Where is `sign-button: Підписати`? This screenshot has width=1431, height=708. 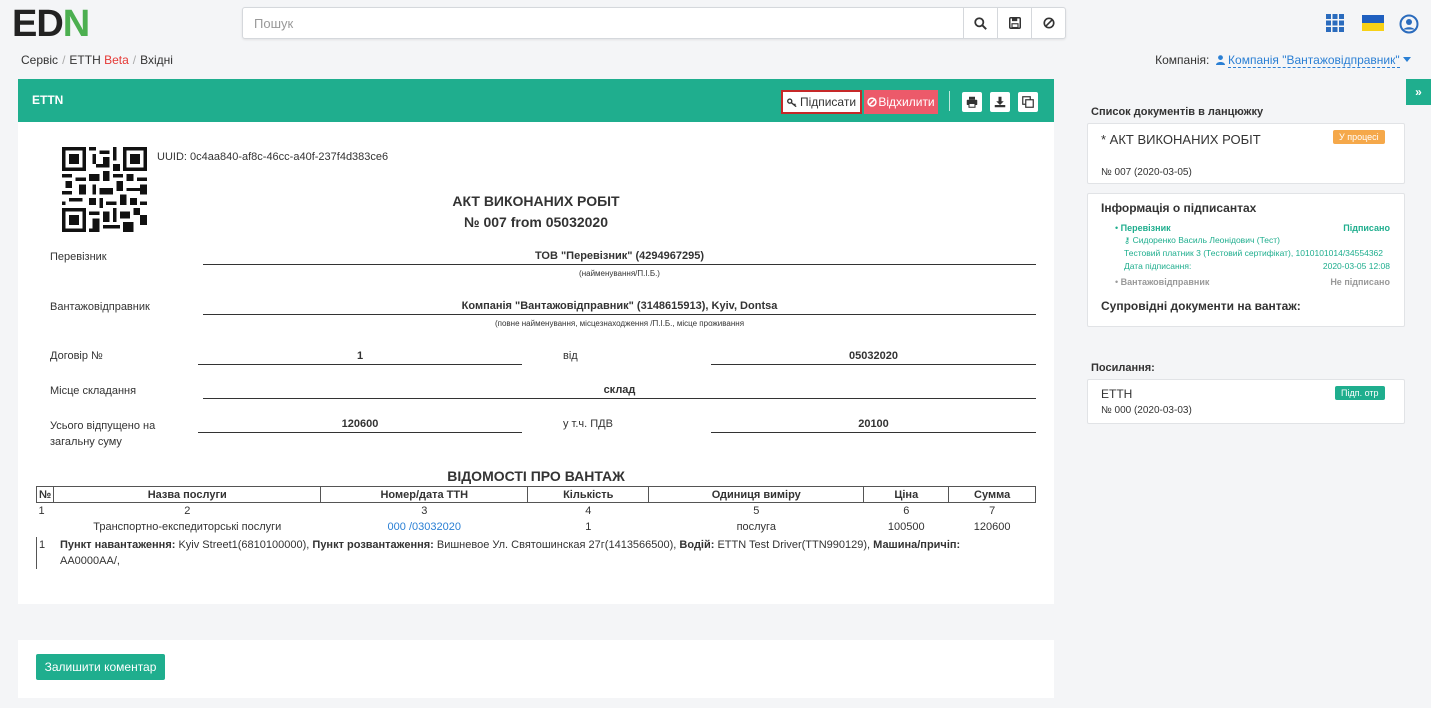
sign-button: Підписати is located at coordinates (821, 102).